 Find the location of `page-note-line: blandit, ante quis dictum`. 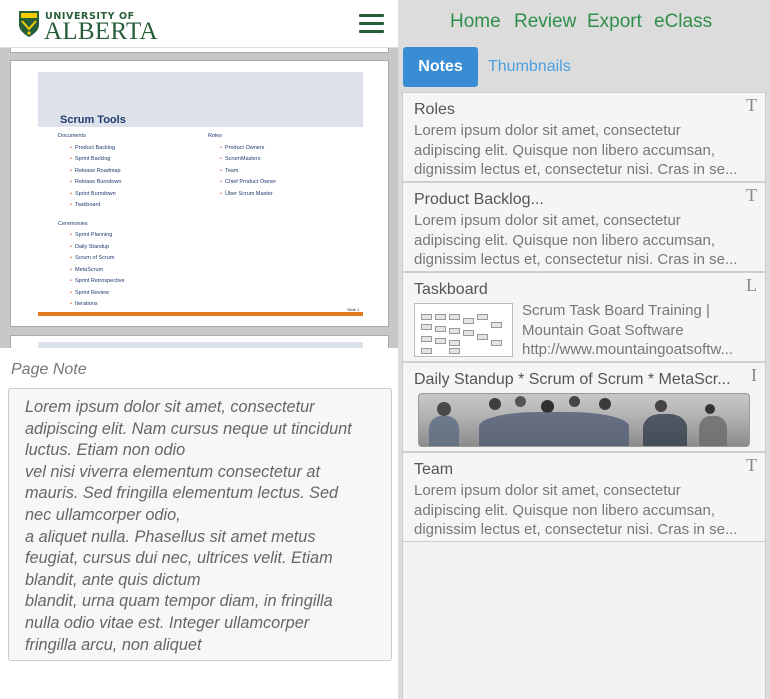

page-note-line: blandit, ante quis dictum is located at coordinates (113, 579).